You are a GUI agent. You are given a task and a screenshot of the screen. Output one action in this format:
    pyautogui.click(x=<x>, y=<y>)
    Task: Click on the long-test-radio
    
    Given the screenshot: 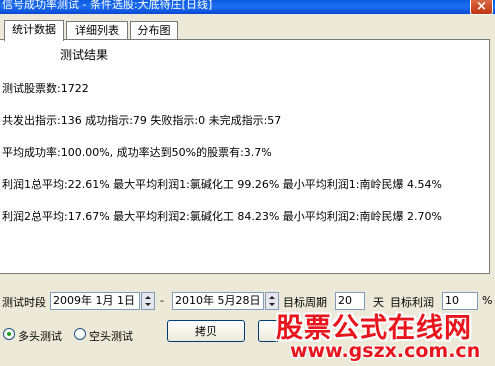 What is the action you would take?
    pyautogui.click(x=9, y=334)
    